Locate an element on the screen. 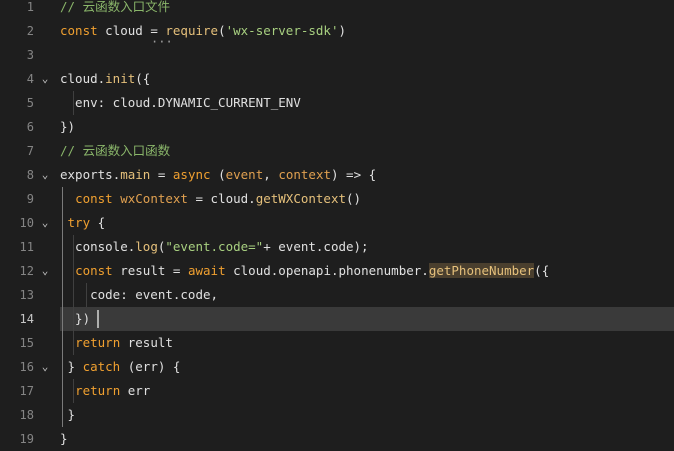 Image resolution: width=674 pixels, height=451 pixels. code-text: code: event.code, is located at coordinates (139, 295).